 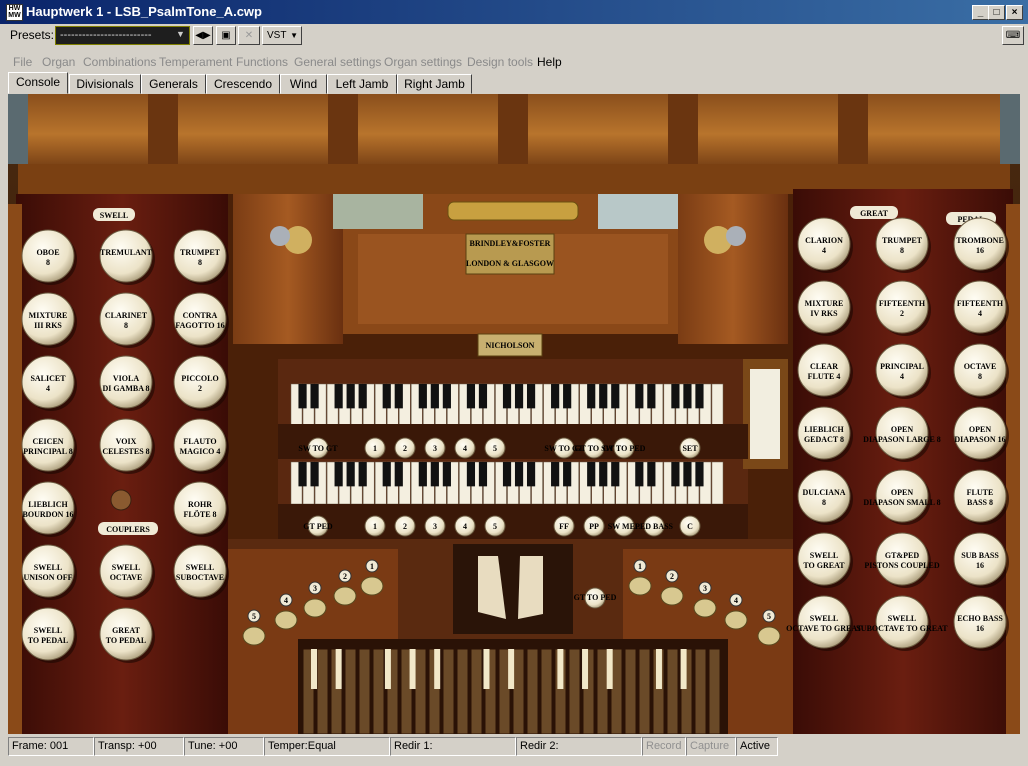 I want to click on lower-piston-1: 1, so click(x=375, y=526).